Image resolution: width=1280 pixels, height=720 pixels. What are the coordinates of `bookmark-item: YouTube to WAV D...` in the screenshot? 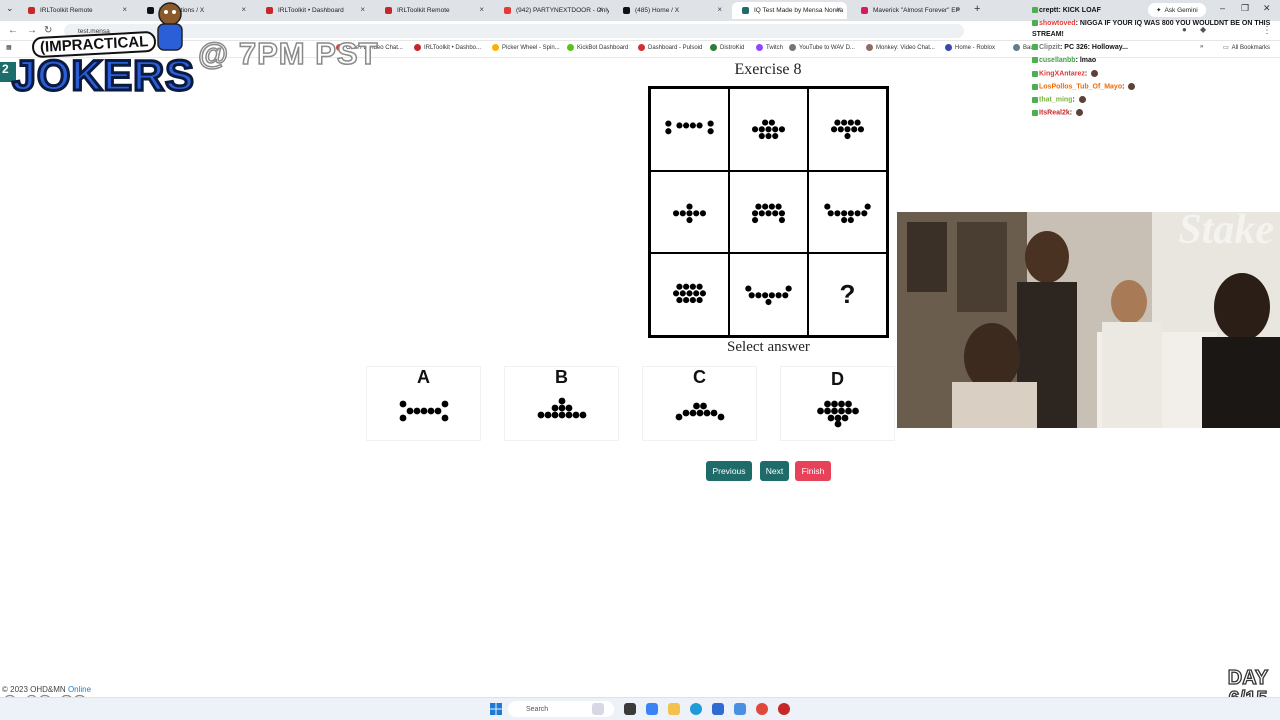 It's located at (822, 47).